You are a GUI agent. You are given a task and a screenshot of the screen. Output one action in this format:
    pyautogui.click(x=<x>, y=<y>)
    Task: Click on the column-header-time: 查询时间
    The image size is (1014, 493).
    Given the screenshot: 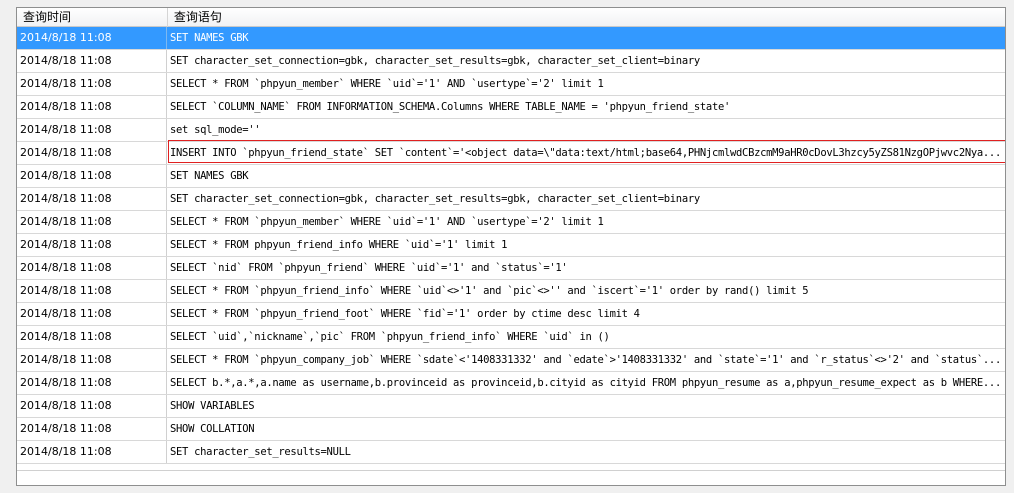 What is the action you would take?
    pyautogui.click(x=92, y=17)
    